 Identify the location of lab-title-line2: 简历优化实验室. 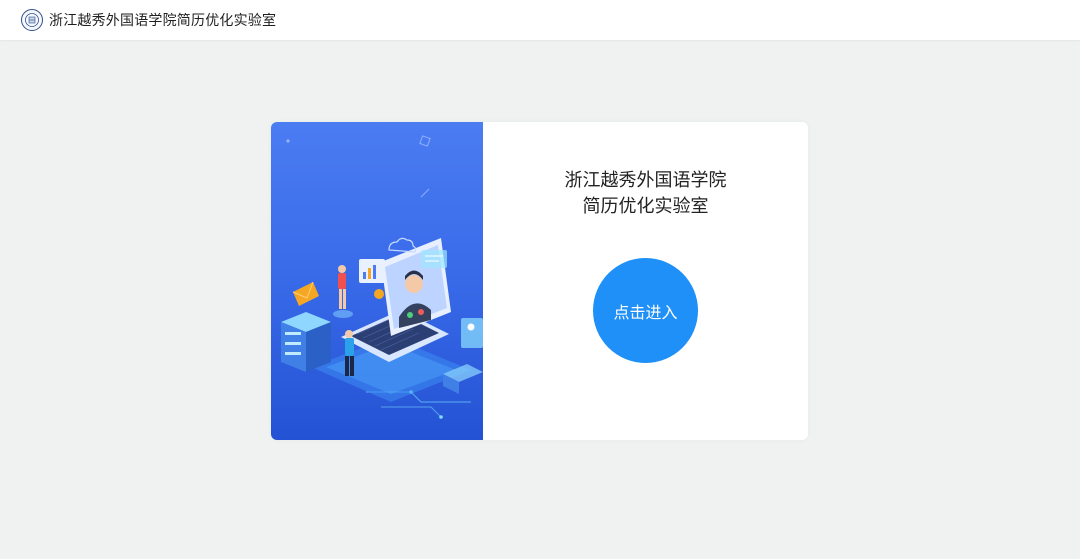
(645, 206).